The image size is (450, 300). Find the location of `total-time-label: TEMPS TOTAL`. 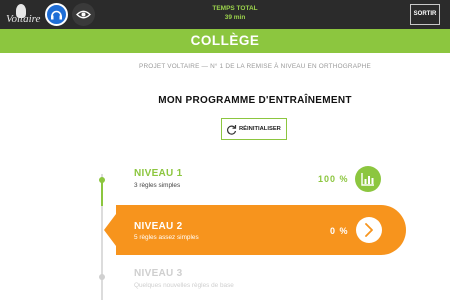

total-time-label: TEMPS TOTAL is located at coordinates (235, 8).